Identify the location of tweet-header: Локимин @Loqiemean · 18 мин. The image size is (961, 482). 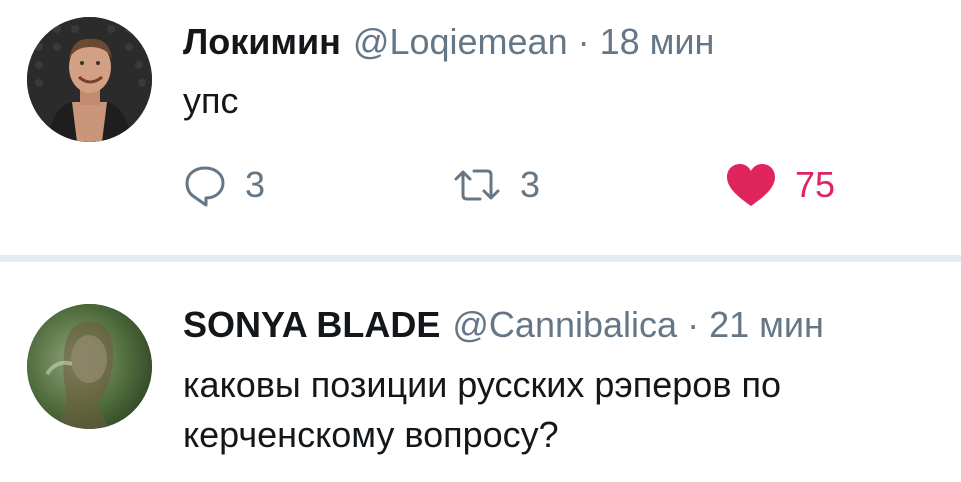
(448, 42).